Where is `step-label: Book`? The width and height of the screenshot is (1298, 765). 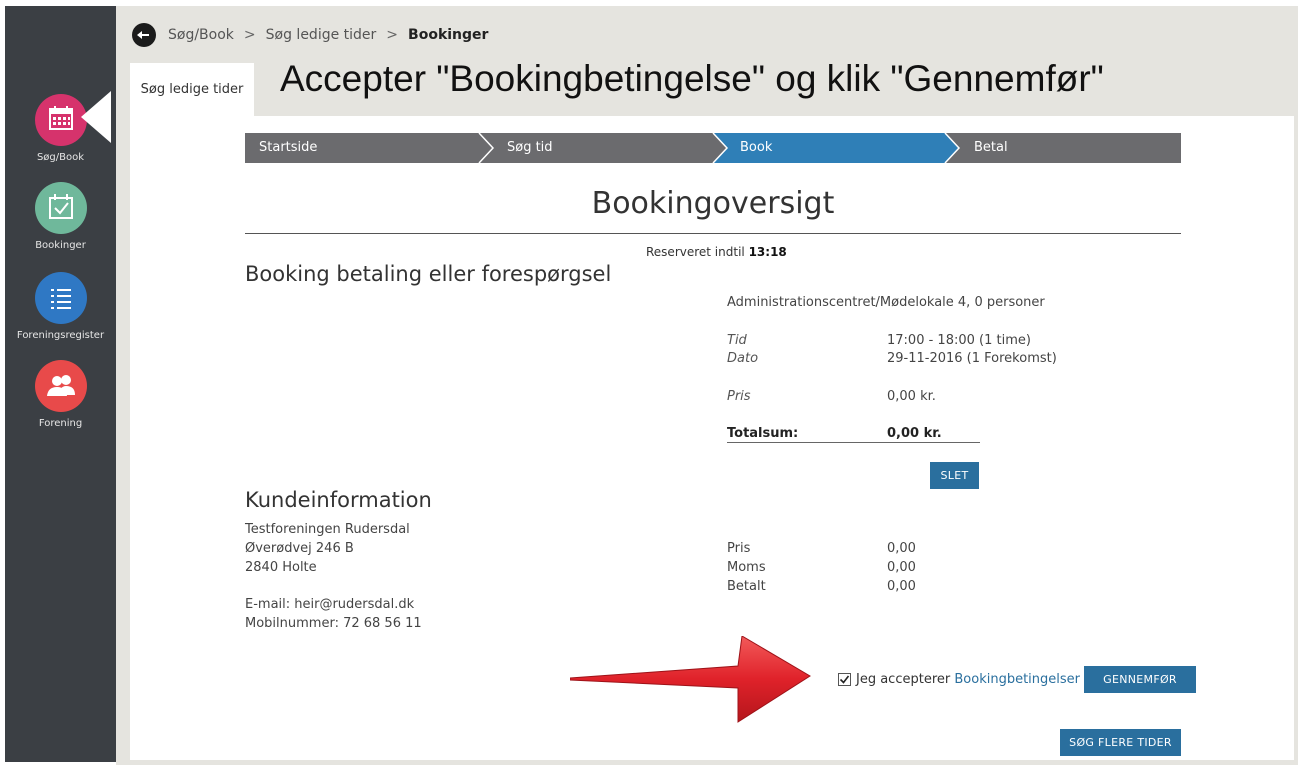 step-label: Book is located at coordinates (756, 147).